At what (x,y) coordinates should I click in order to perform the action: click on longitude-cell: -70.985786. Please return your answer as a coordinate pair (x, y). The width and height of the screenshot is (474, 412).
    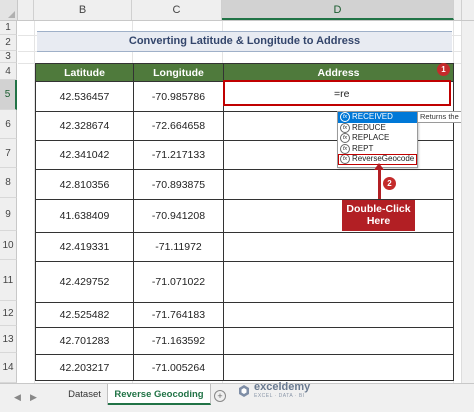
    Looking at the image, I should click on (178, 96).